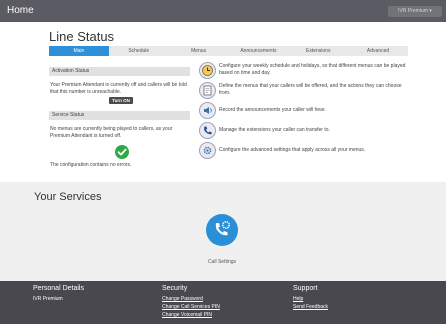  What do you see at coordinates (122, 152) in the screenshot?
I see `checkmark-icon` at bounding box center [122, 152].